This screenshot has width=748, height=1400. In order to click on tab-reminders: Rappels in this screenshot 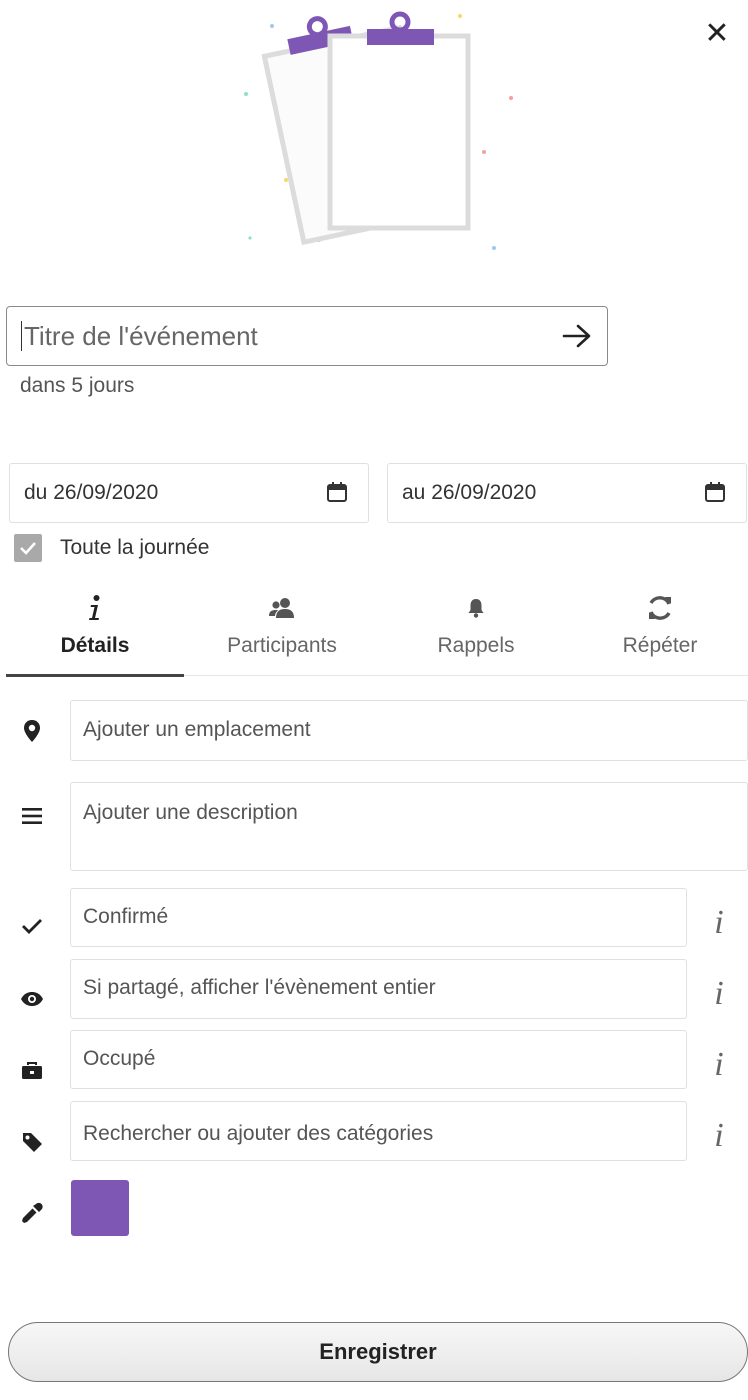, I will do `click(476, 633)`.